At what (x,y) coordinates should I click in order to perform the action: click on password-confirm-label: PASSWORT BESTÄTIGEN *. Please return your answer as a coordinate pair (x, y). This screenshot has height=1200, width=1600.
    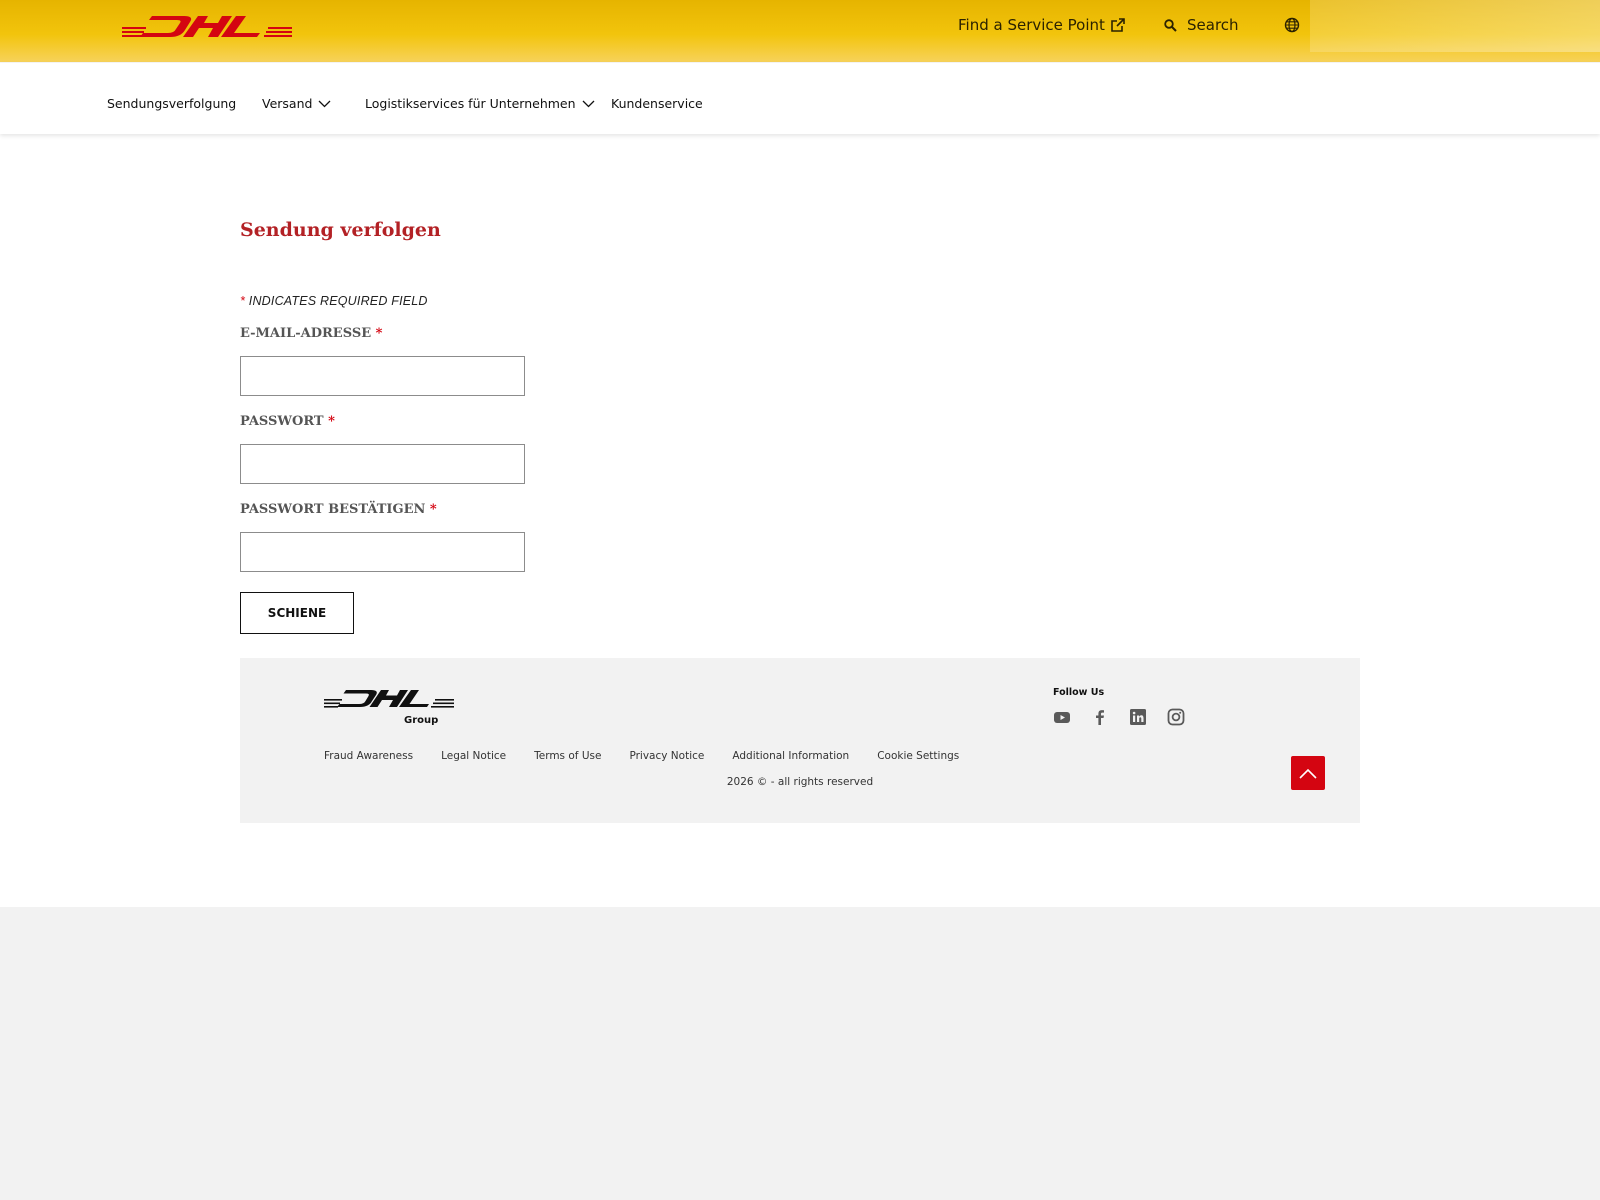
    Looking at the image, I should click on (338, 509).